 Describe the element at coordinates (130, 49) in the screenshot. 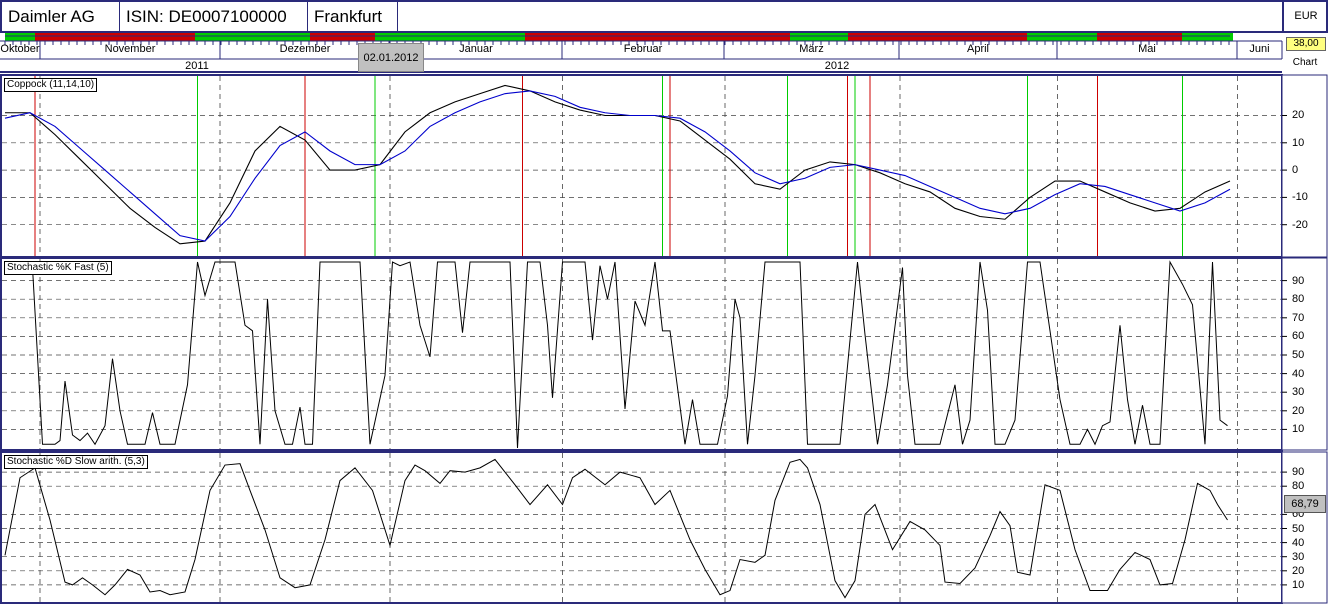

I see `month-label: November` at that location.